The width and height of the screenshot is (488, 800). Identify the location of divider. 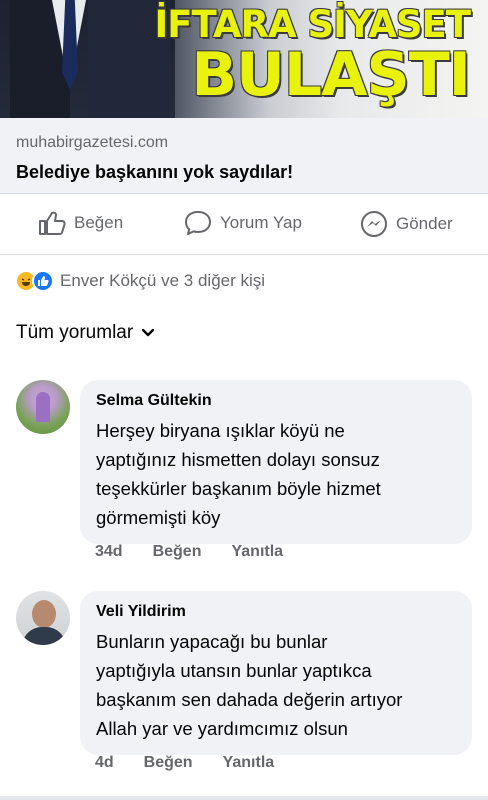
(244, 798).